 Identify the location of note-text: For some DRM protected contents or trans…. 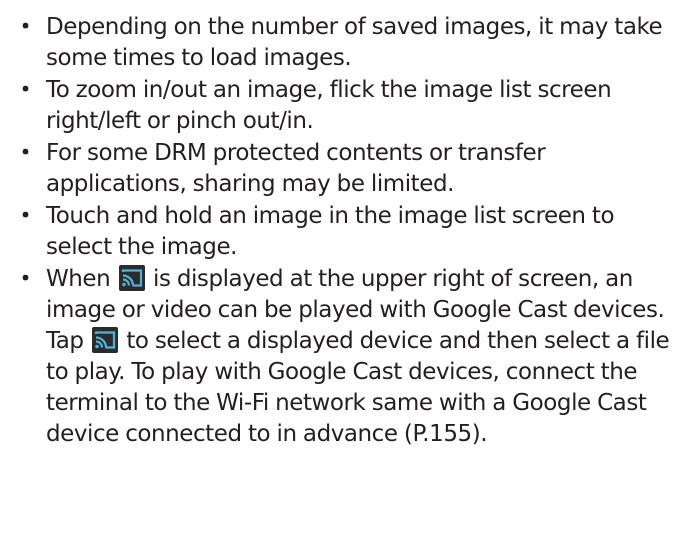
(296, 168).